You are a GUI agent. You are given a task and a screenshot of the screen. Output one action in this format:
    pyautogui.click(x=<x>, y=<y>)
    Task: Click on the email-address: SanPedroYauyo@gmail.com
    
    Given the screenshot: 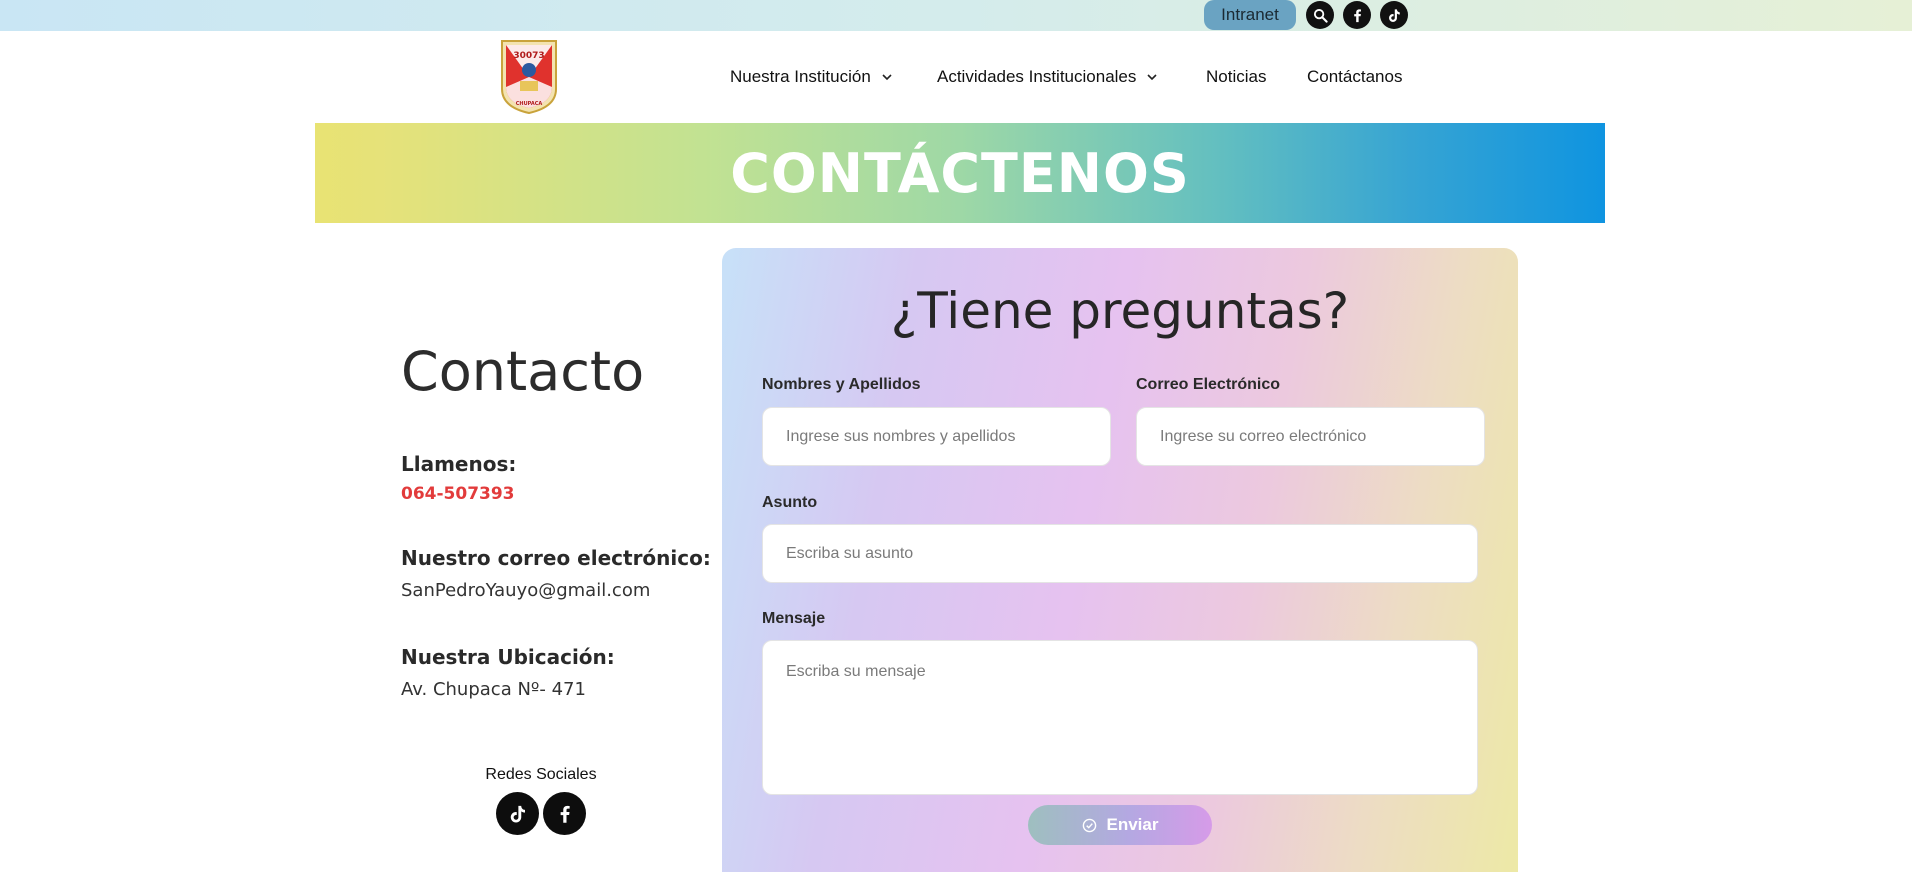 What is the action you would take?
    pyautogui.click(x=525, y=590)
    